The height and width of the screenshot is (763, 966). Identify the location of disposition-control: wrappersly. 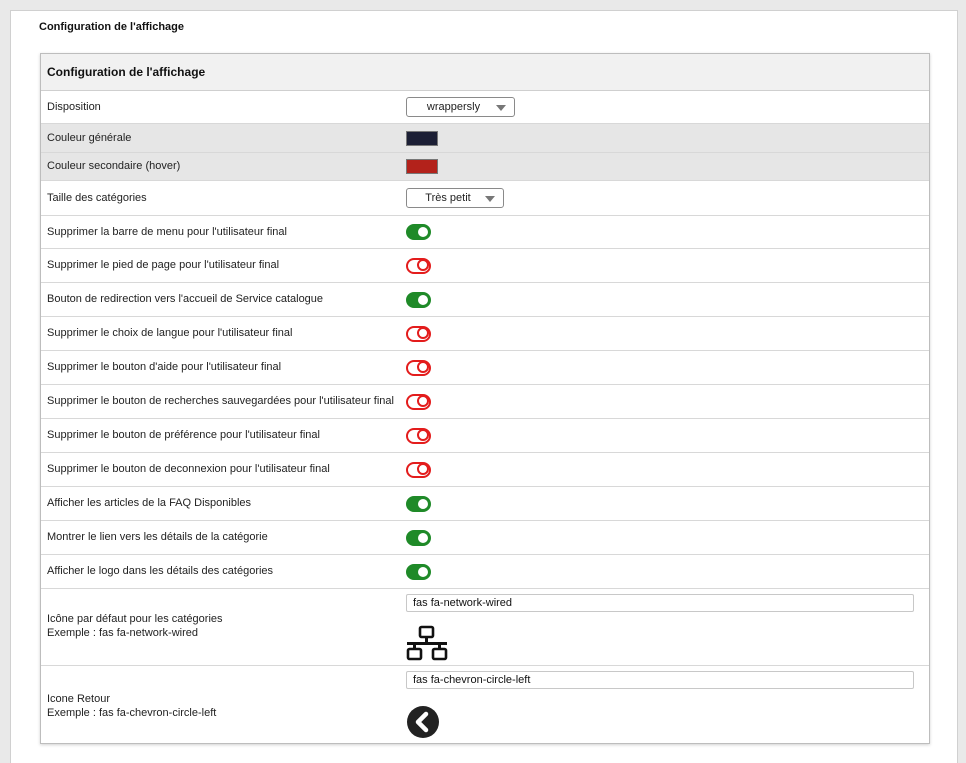
(460, 107).